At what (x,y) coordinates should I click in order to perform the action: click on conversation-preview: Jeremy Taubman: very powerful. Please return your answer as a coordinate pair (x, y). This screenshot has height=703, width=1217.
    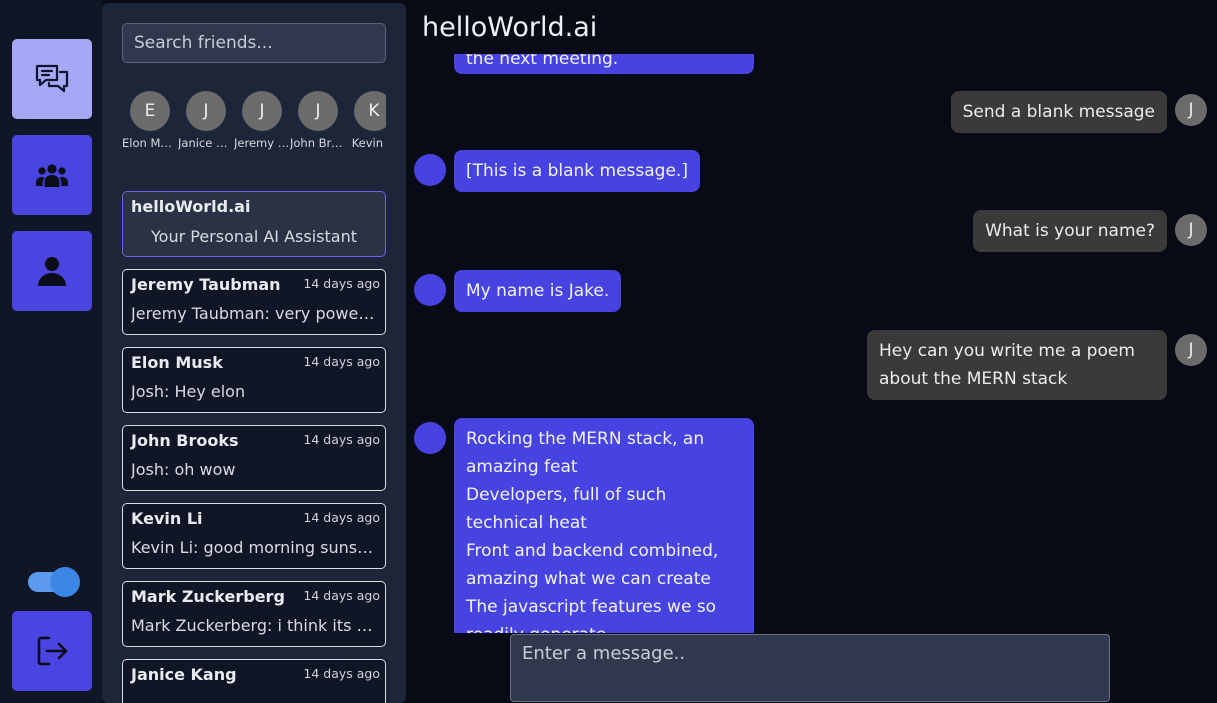
    Looking at the image, I should click on (254, 313).